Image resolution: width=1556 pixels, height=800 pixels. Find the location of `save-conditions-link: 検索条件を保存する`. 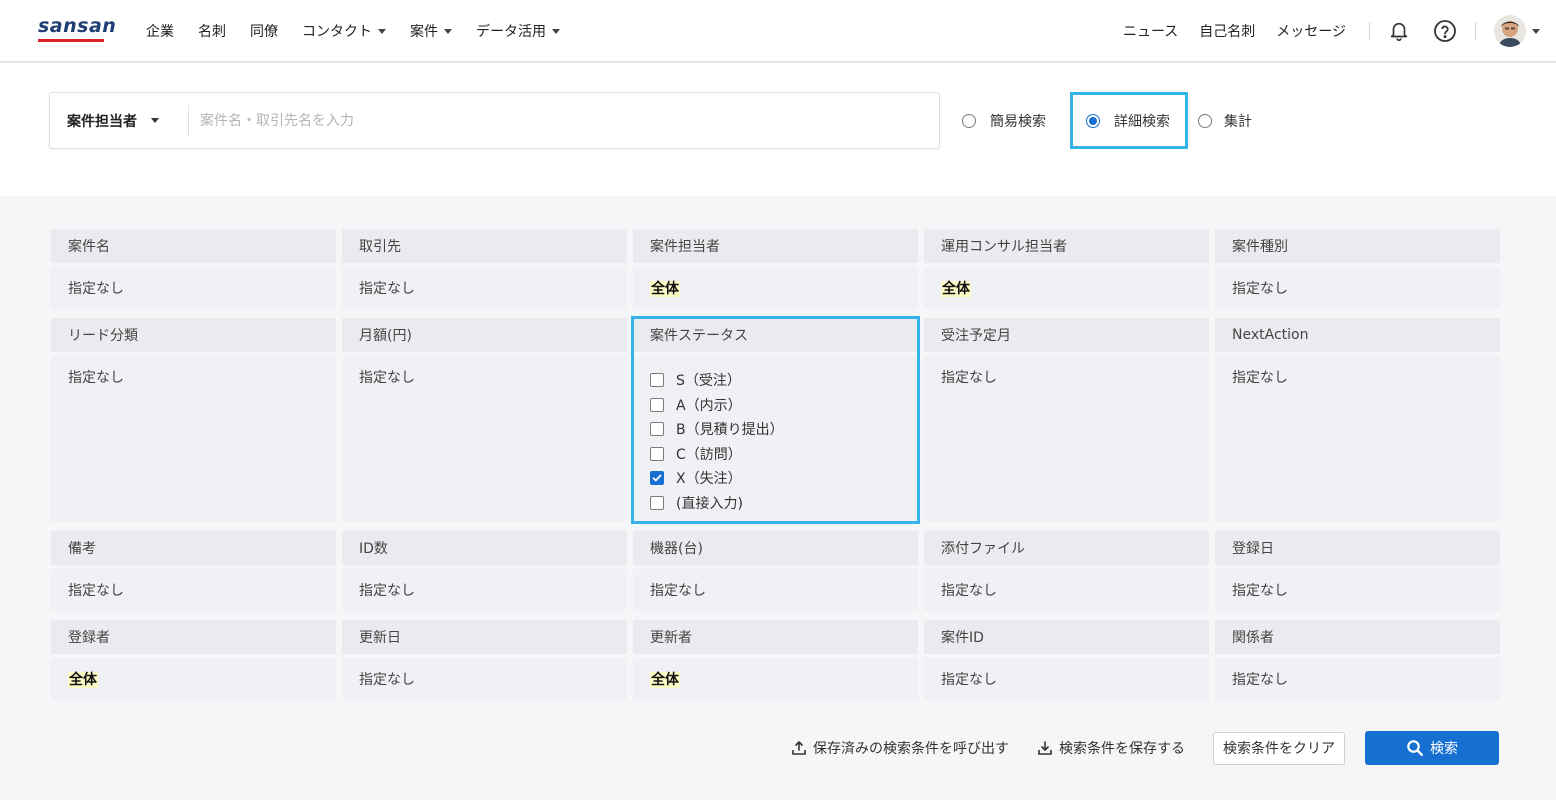

save-conditions-link: 検索条件を保存する is located at coordinates (1111, 748).